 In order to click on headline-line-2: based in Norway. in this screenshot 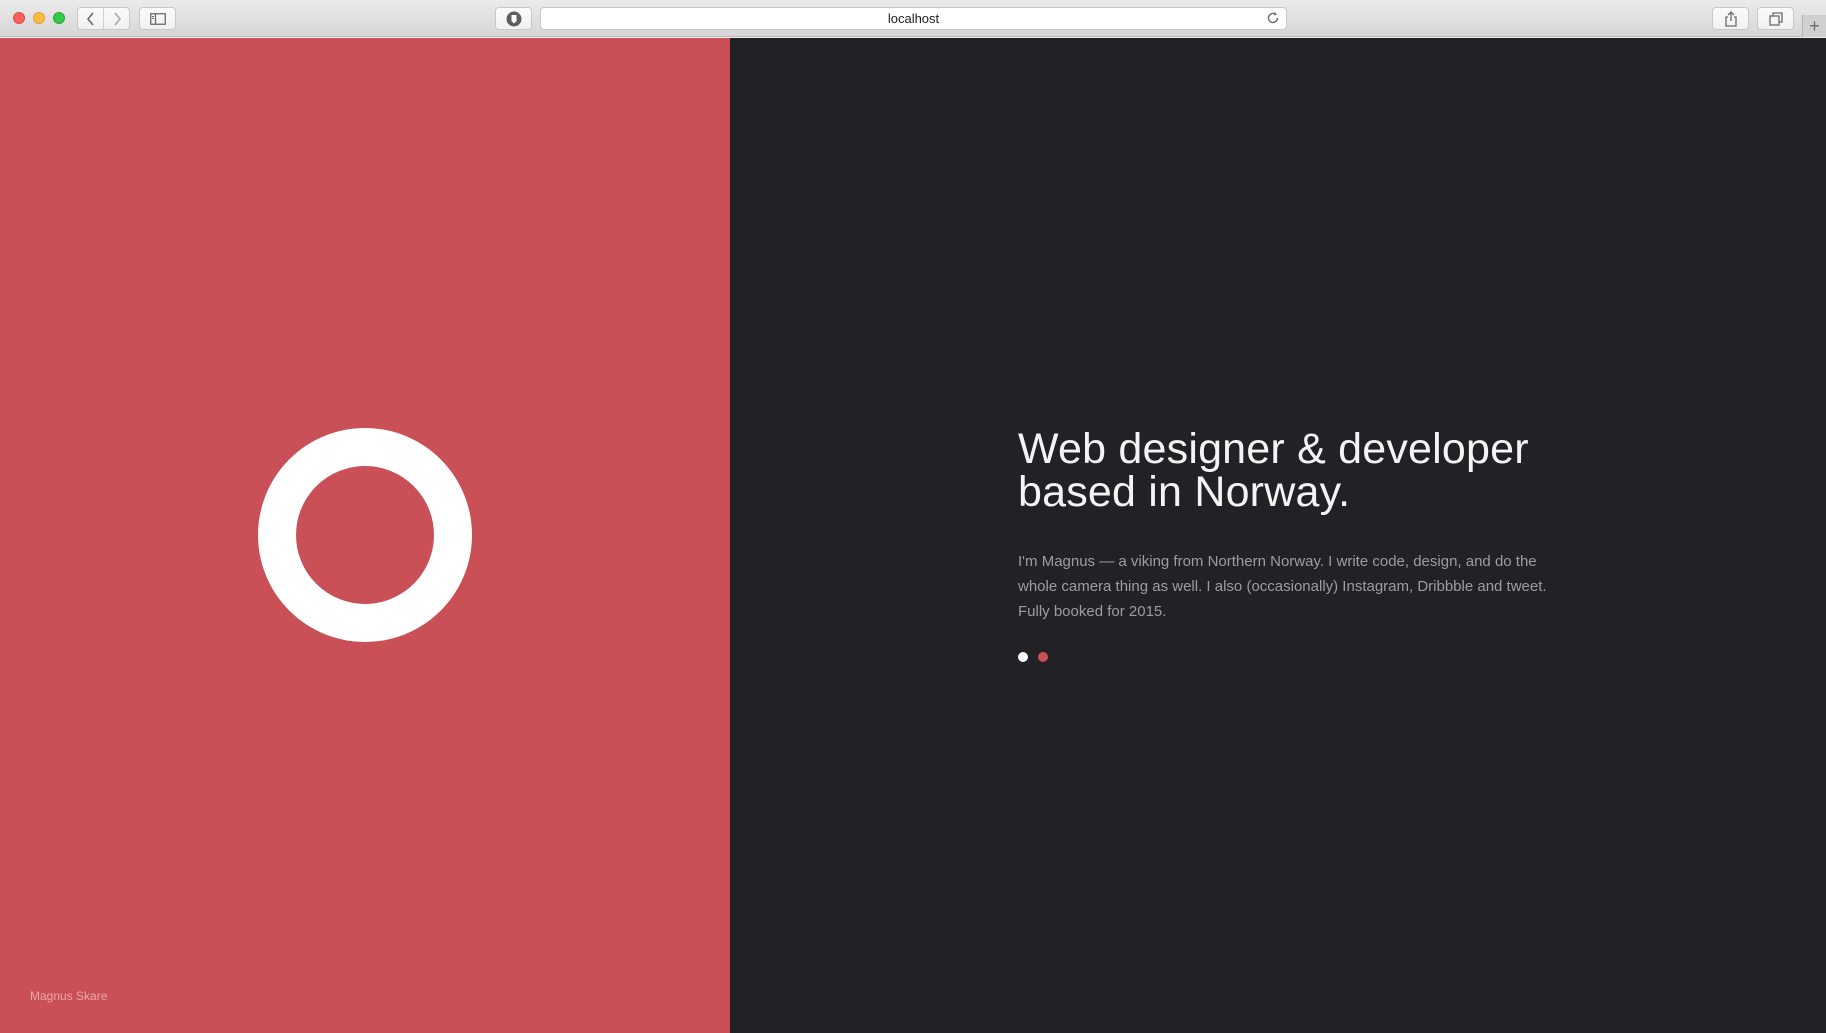, I will do `click(1184, 492)`.